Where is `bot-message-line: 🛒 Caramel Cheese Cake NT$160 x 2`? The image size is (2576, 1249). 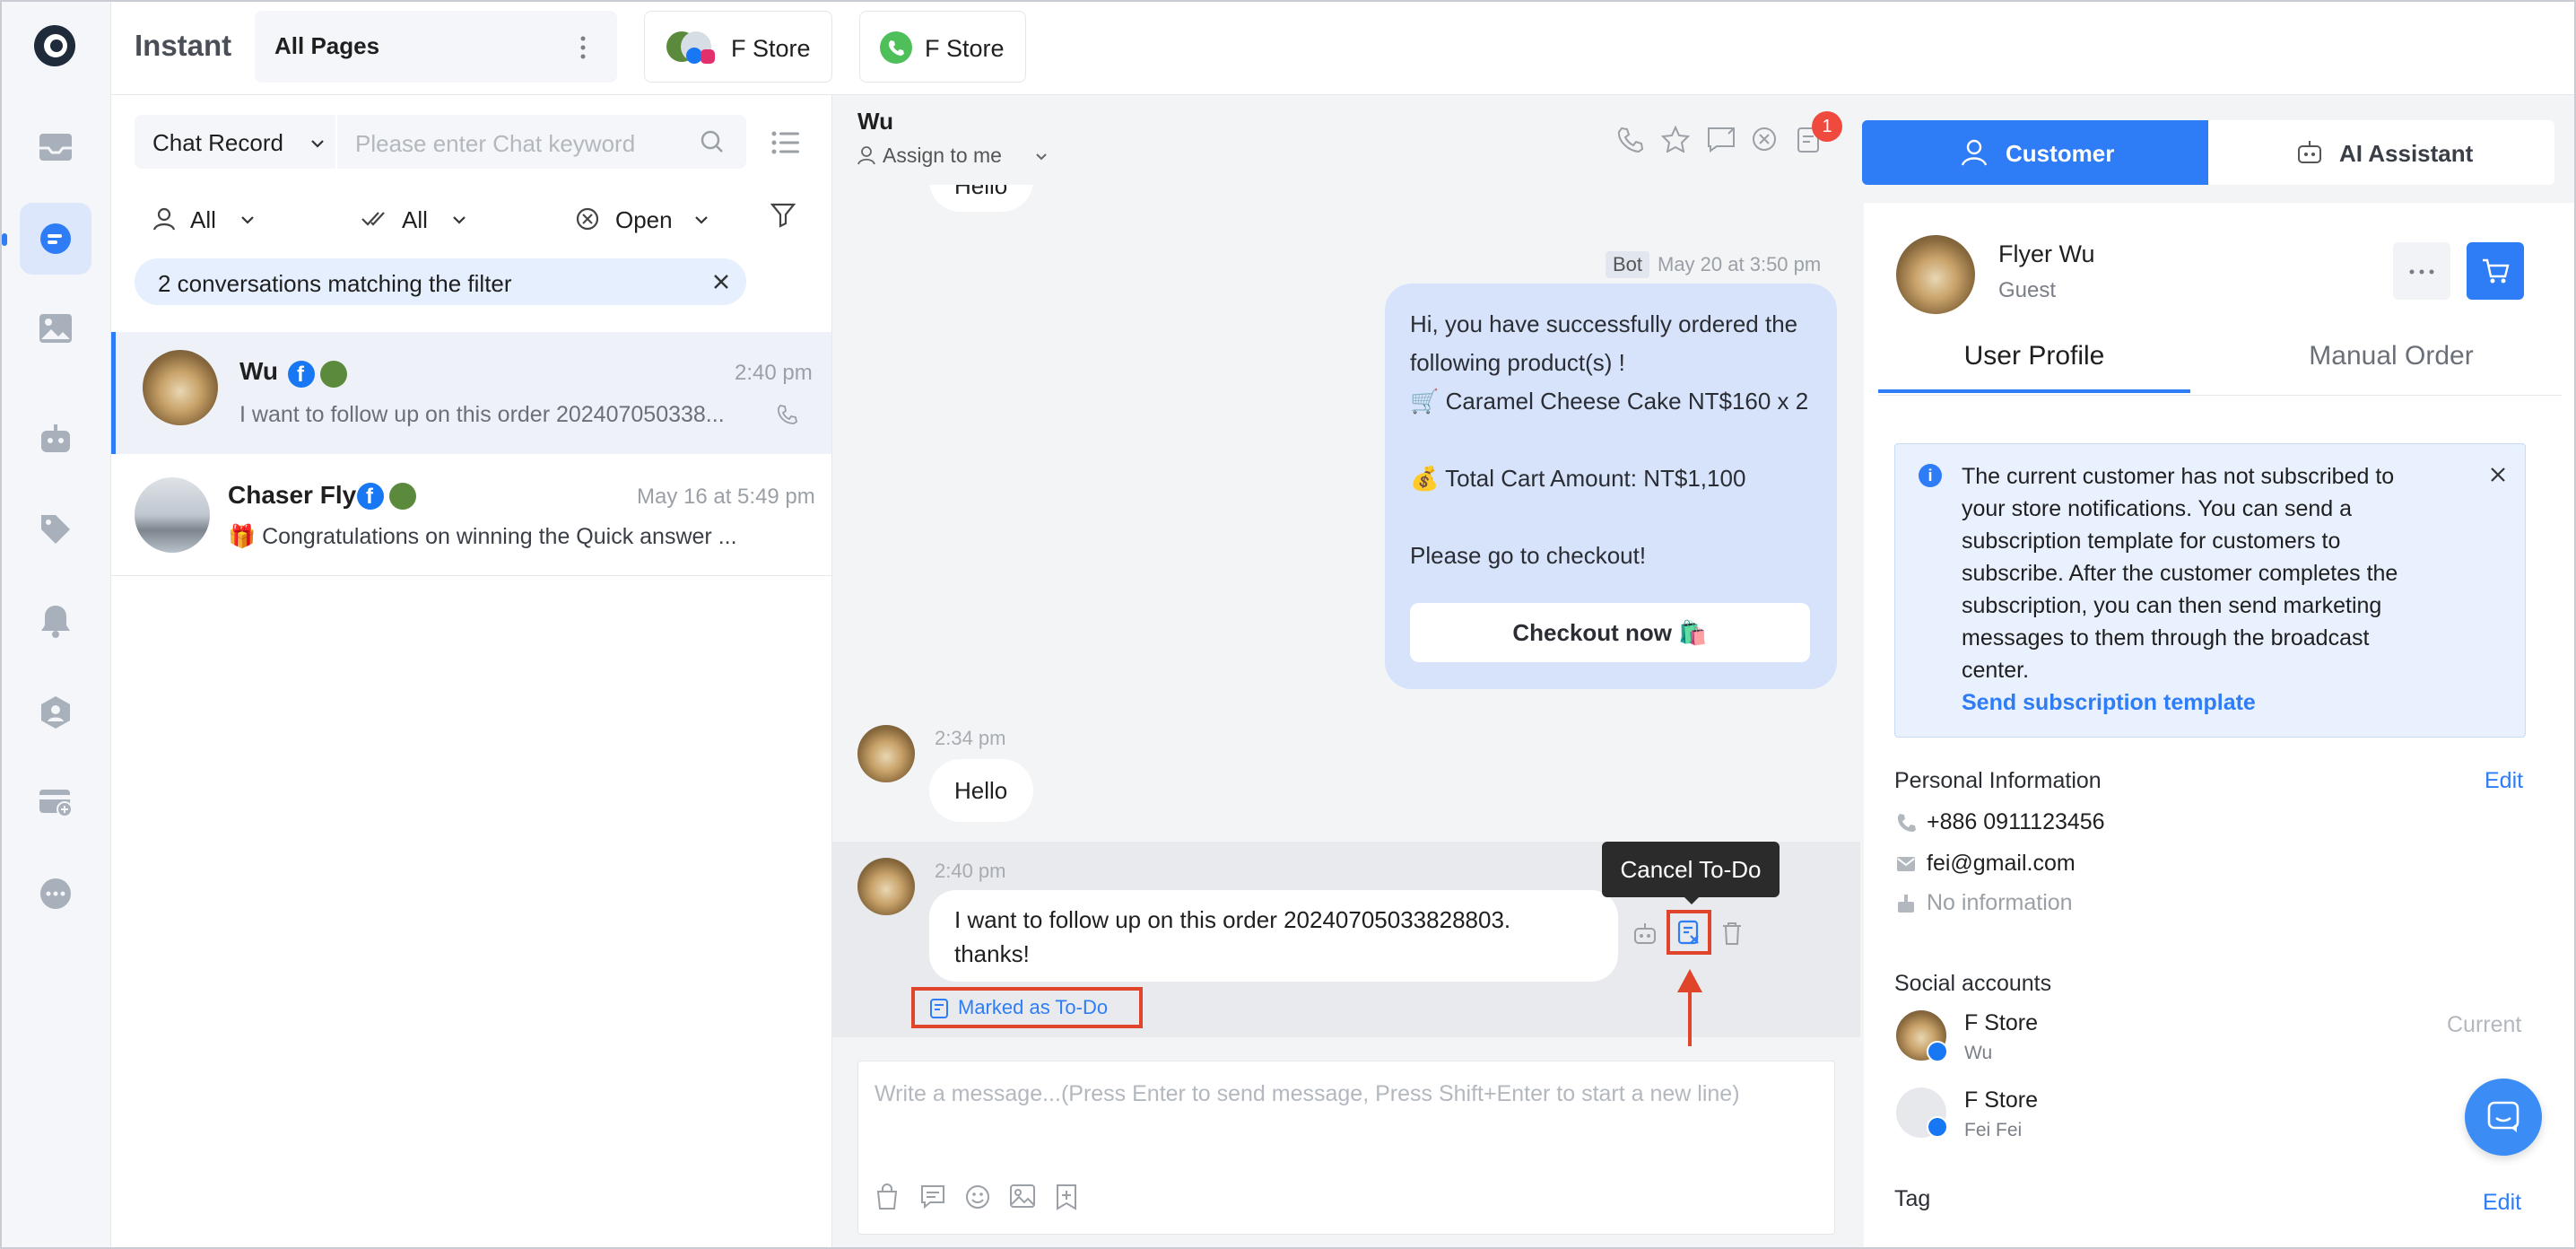
bot-message-line: 🛒 Caramel Cheese Cake NT$160 x 2 is located at coordinates (1609, 402).